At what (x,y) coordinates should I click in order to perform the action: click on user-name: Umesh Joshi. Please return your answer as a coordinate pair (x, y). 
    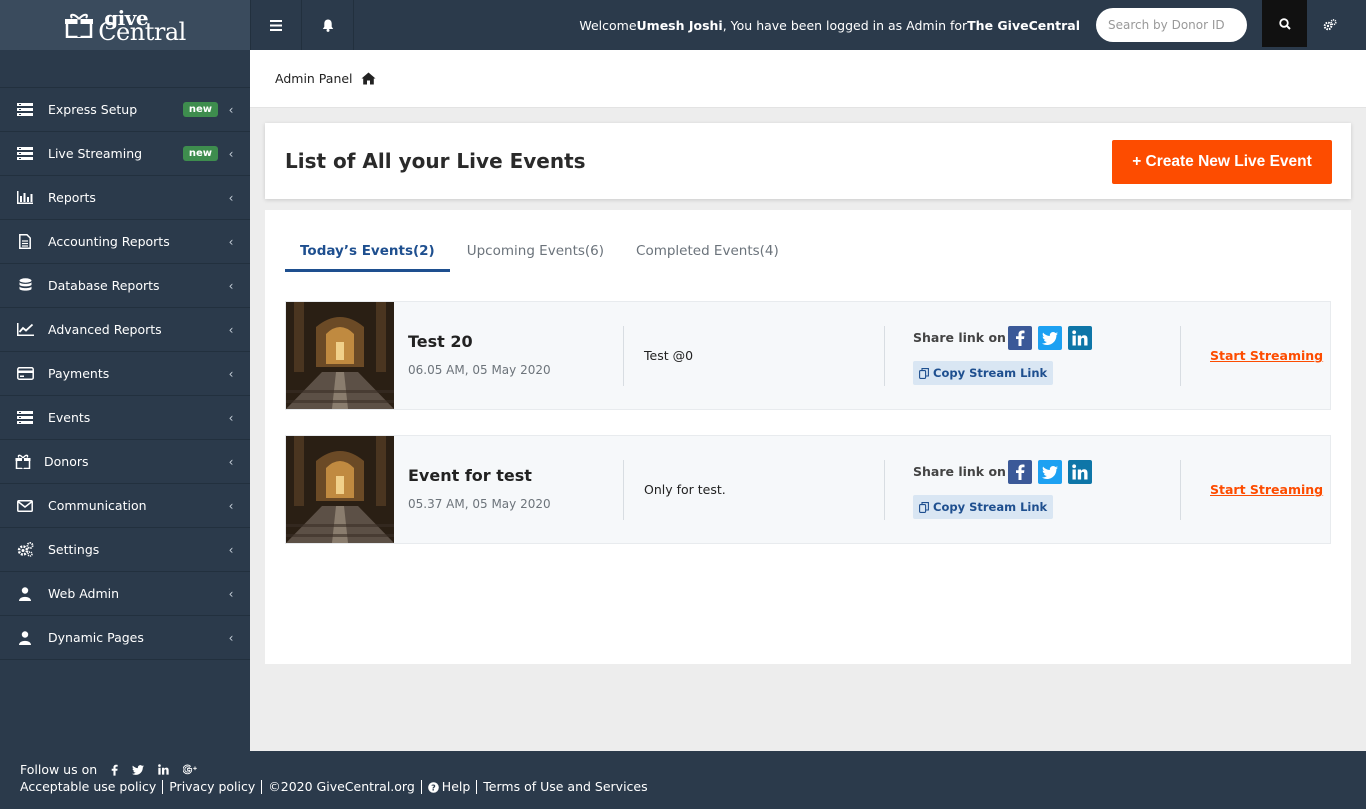
    Looking at the image, I should click on (679, 25).